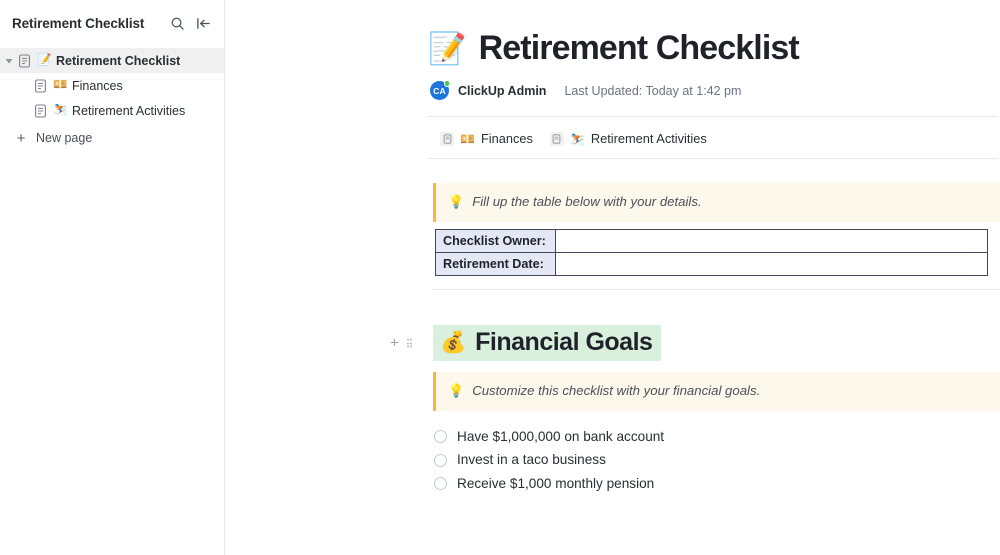 This screenshot has width=1000, height=555. What do you see at coordinates (203, 23) in the screenshot?
I see `collapse-sidebar-icon` at bounding box center [203, 23].